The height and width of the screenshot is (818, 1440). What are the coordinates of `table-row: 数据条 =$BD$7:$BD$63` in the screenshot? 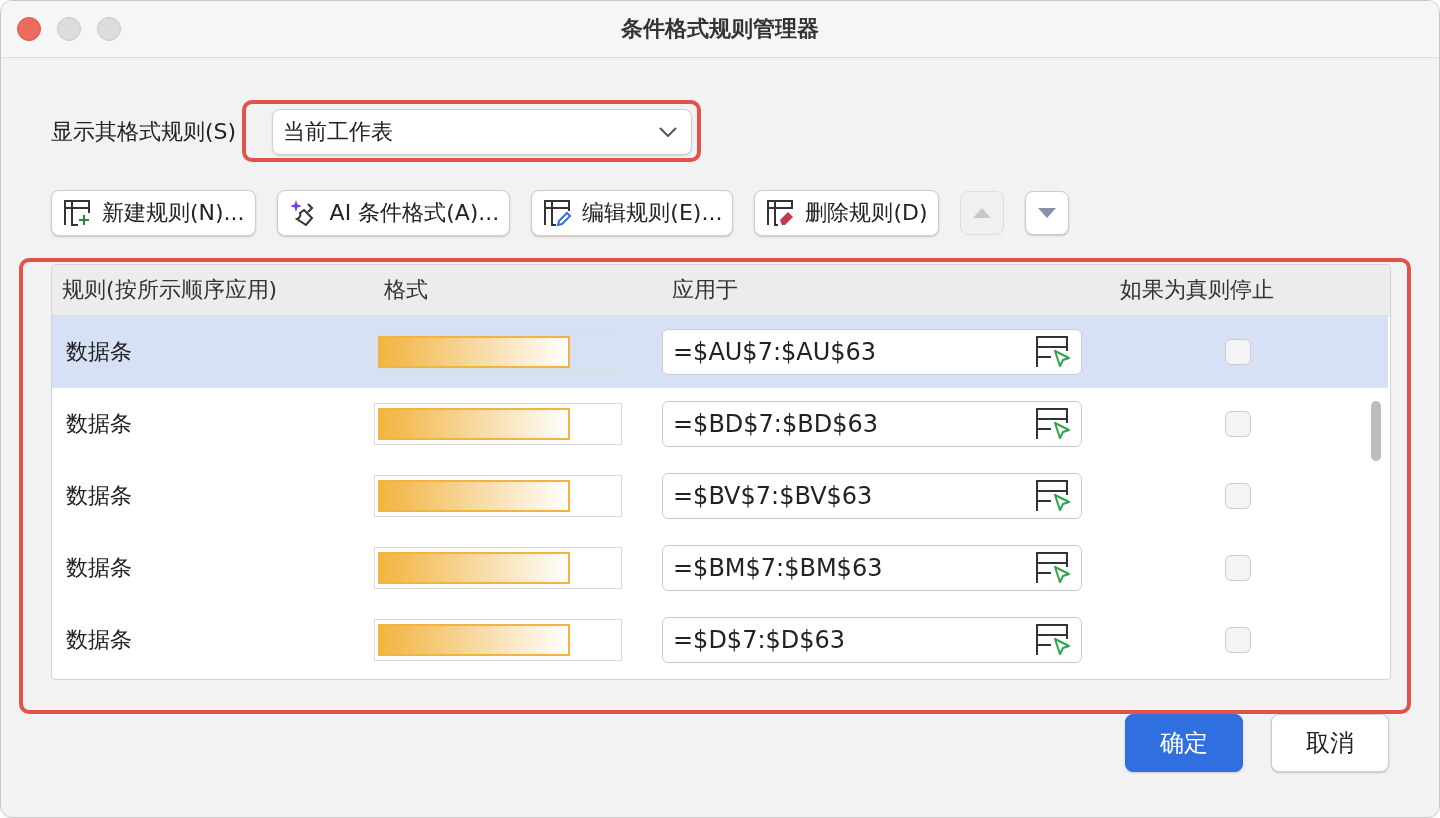 It's located at (720, 424).